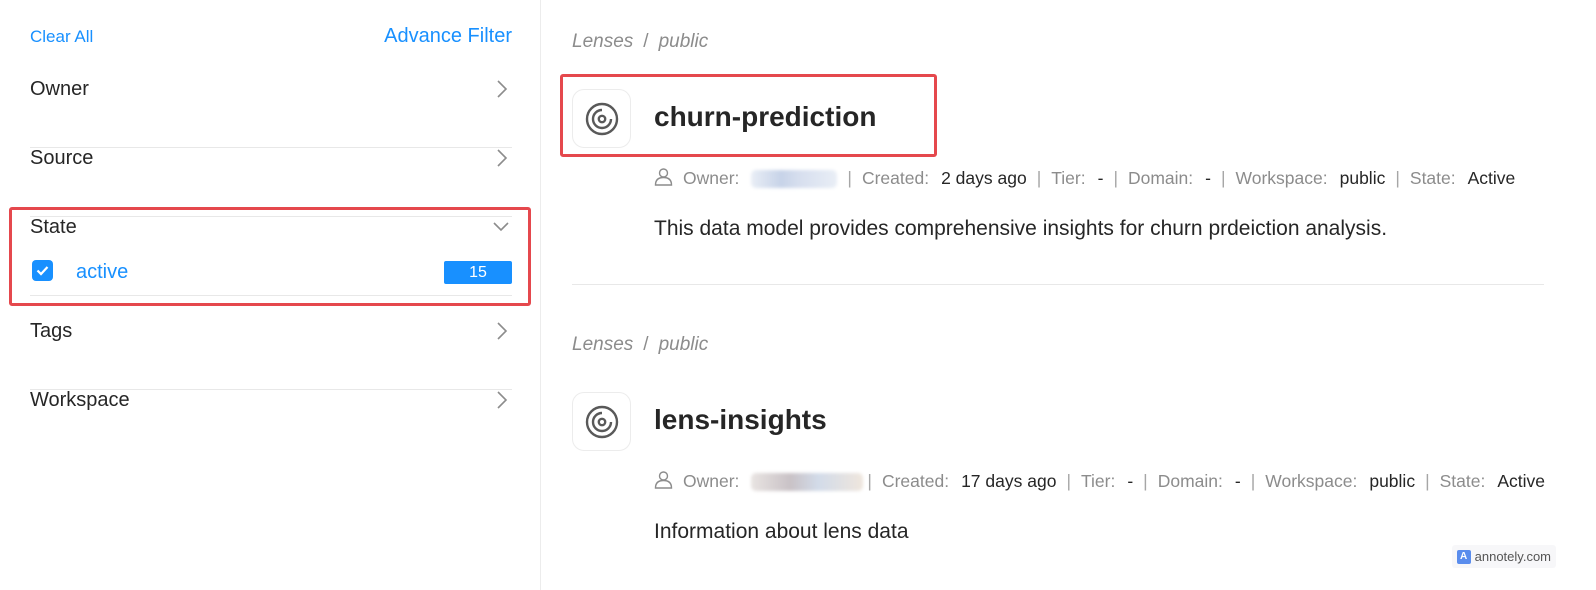 The height and width of the screenshot is (590, 1596). I want to click on filter-label: Workspace, so click(80, 400).